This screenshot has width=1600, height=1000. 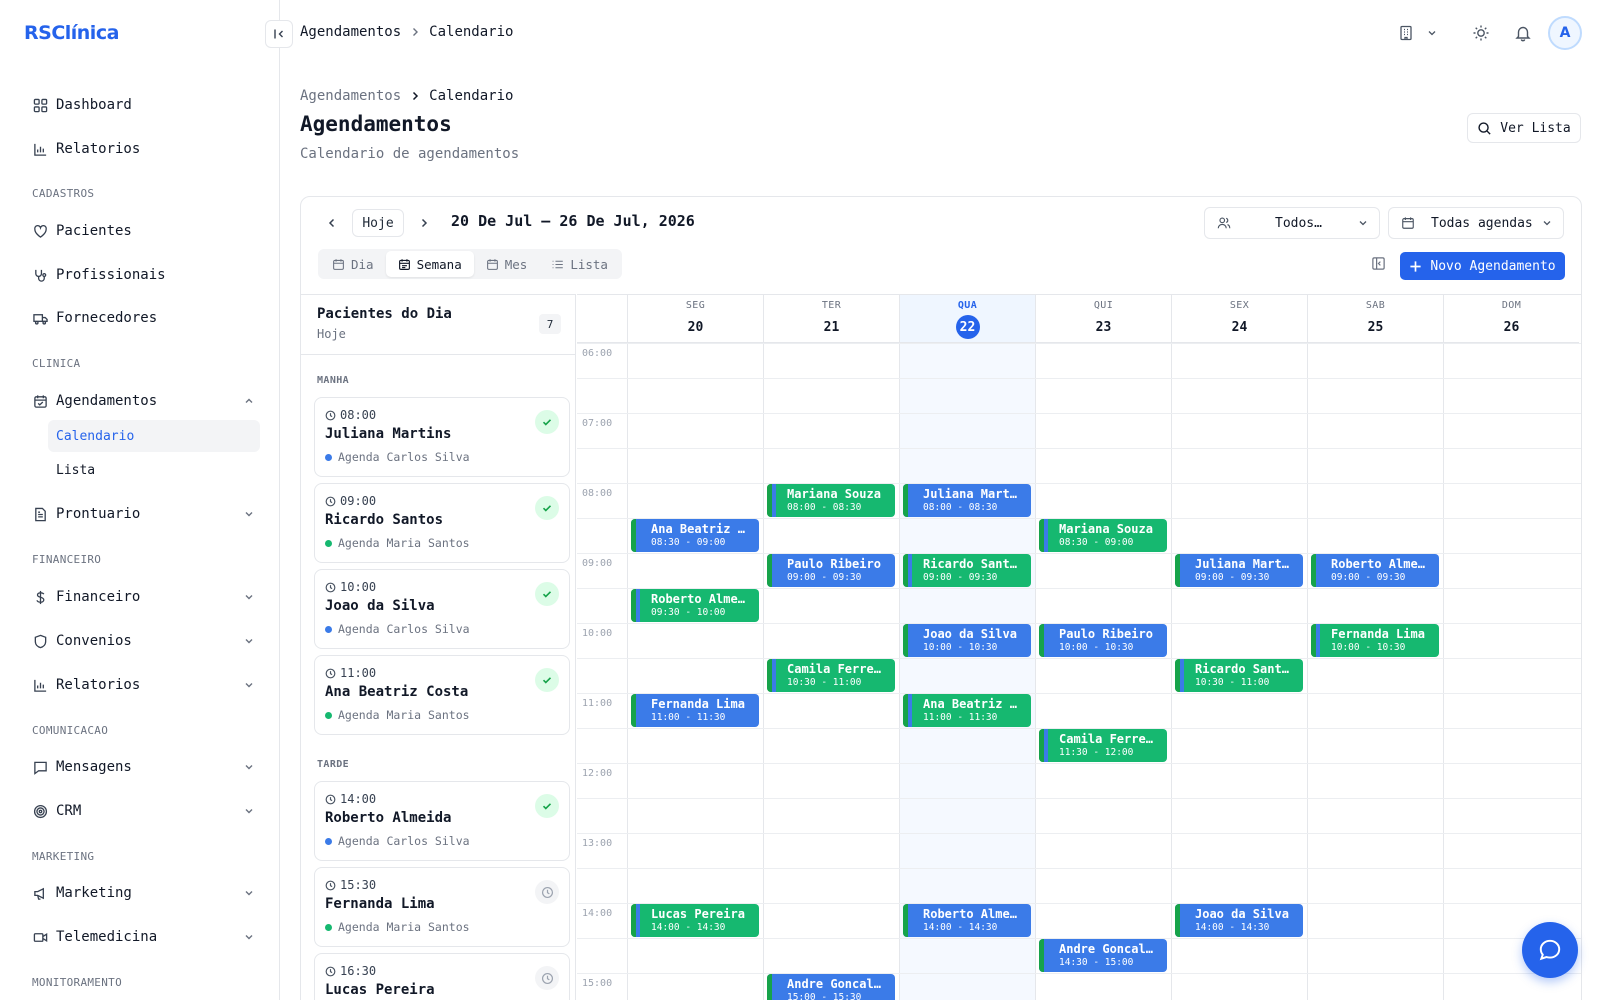 I want to click on tab-semana: Semana, so click(x=429, y=264).